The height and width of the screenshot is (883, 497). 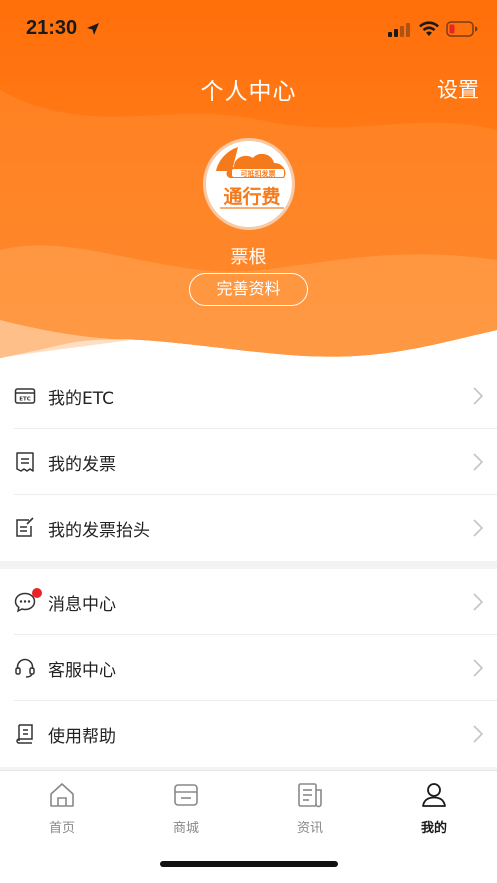 I want to click on menu-label: 我的发票, so click(x=82, y=464).